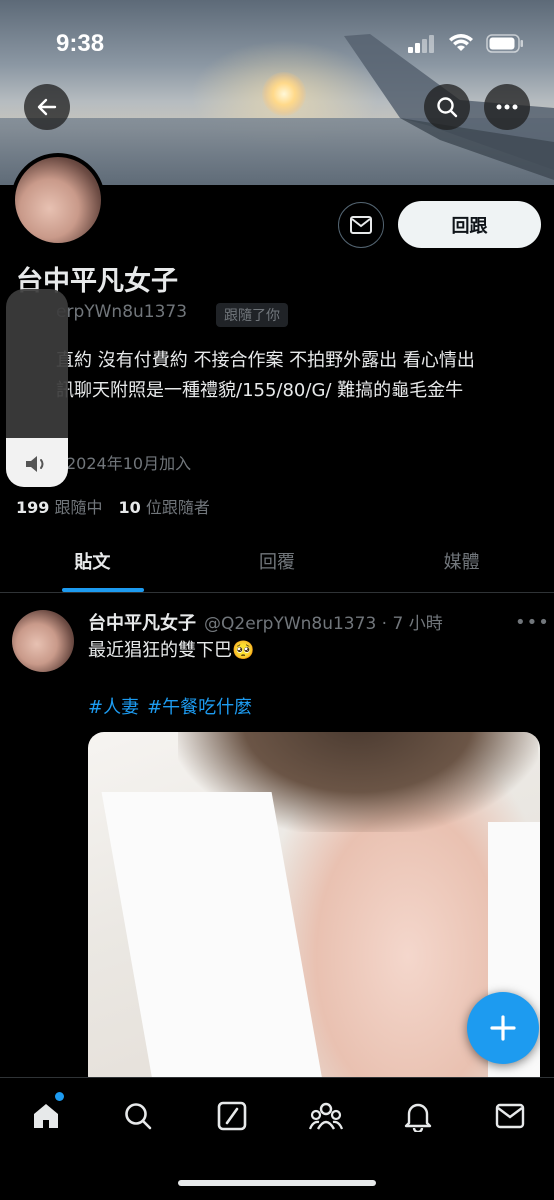  I want to click on speaker-icon, so click(35, 464).